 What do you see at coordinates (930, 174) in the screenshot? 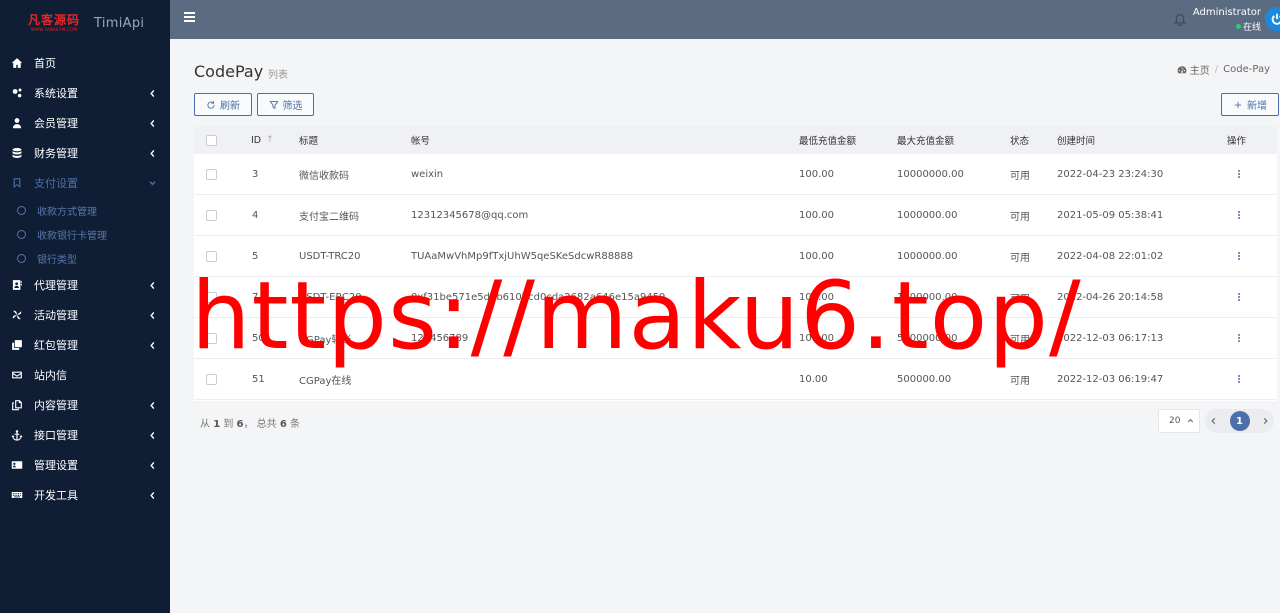
I see `cell-max: 10000000.00` at bounding box center [930, 174].